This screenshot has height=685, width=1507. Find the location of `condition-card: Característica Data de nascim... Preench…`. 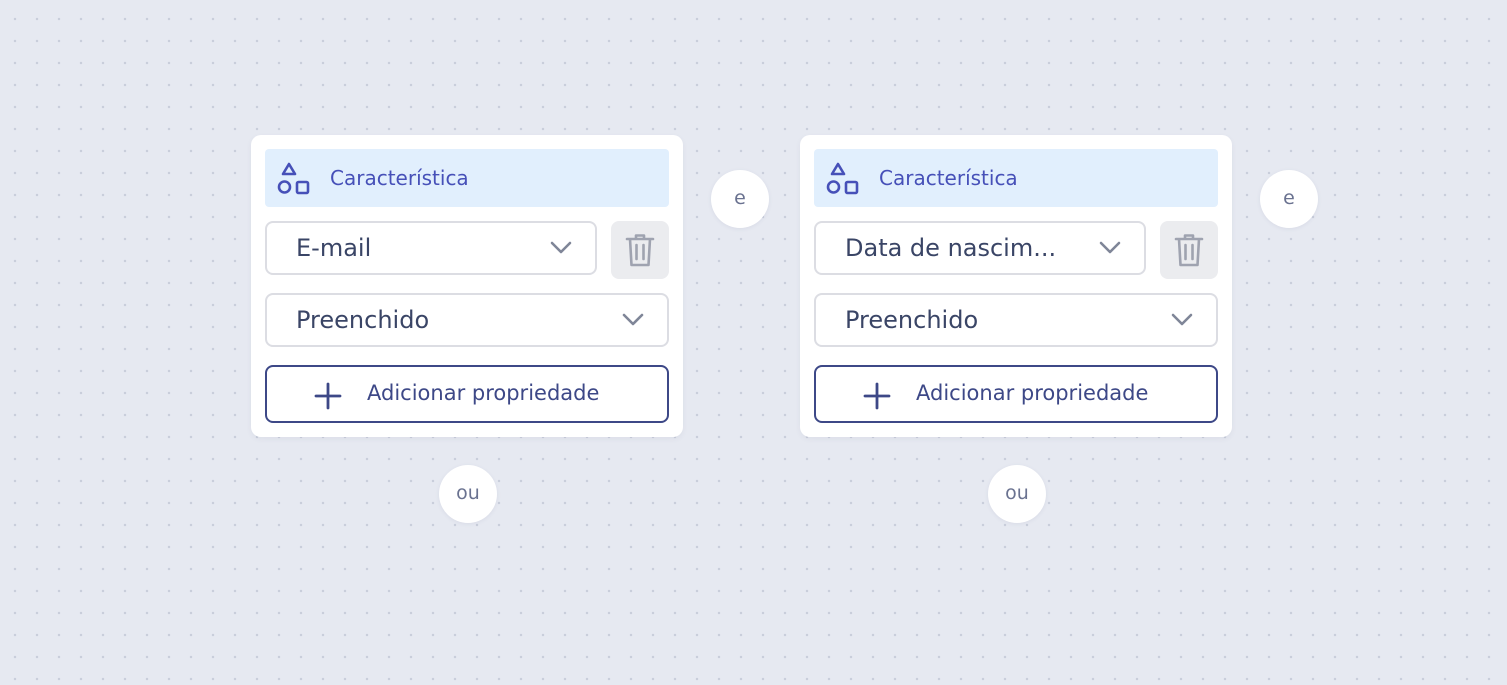

condition-card: Característica Data de nascim... Preench… is located at coordinates (1016, 286).